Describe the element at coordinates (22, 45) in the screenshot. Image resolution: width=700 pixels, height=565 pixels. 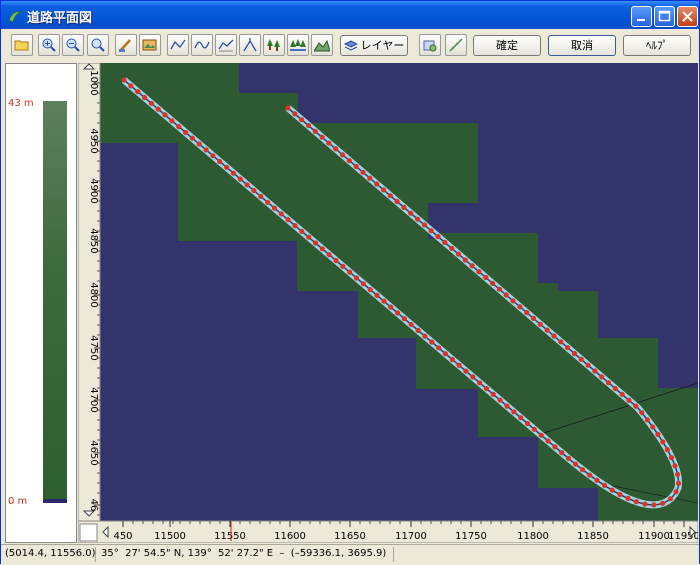
I see `open-file-button` at that location.